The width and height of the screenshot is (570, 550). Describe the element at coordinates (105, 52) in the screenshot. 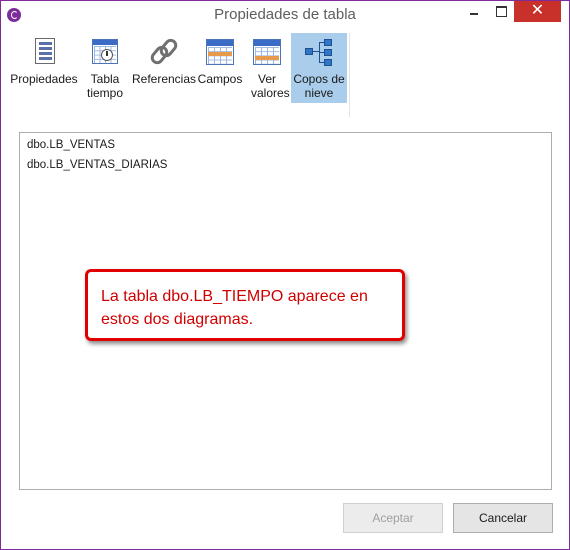

I see `time-table-icon` at that location.